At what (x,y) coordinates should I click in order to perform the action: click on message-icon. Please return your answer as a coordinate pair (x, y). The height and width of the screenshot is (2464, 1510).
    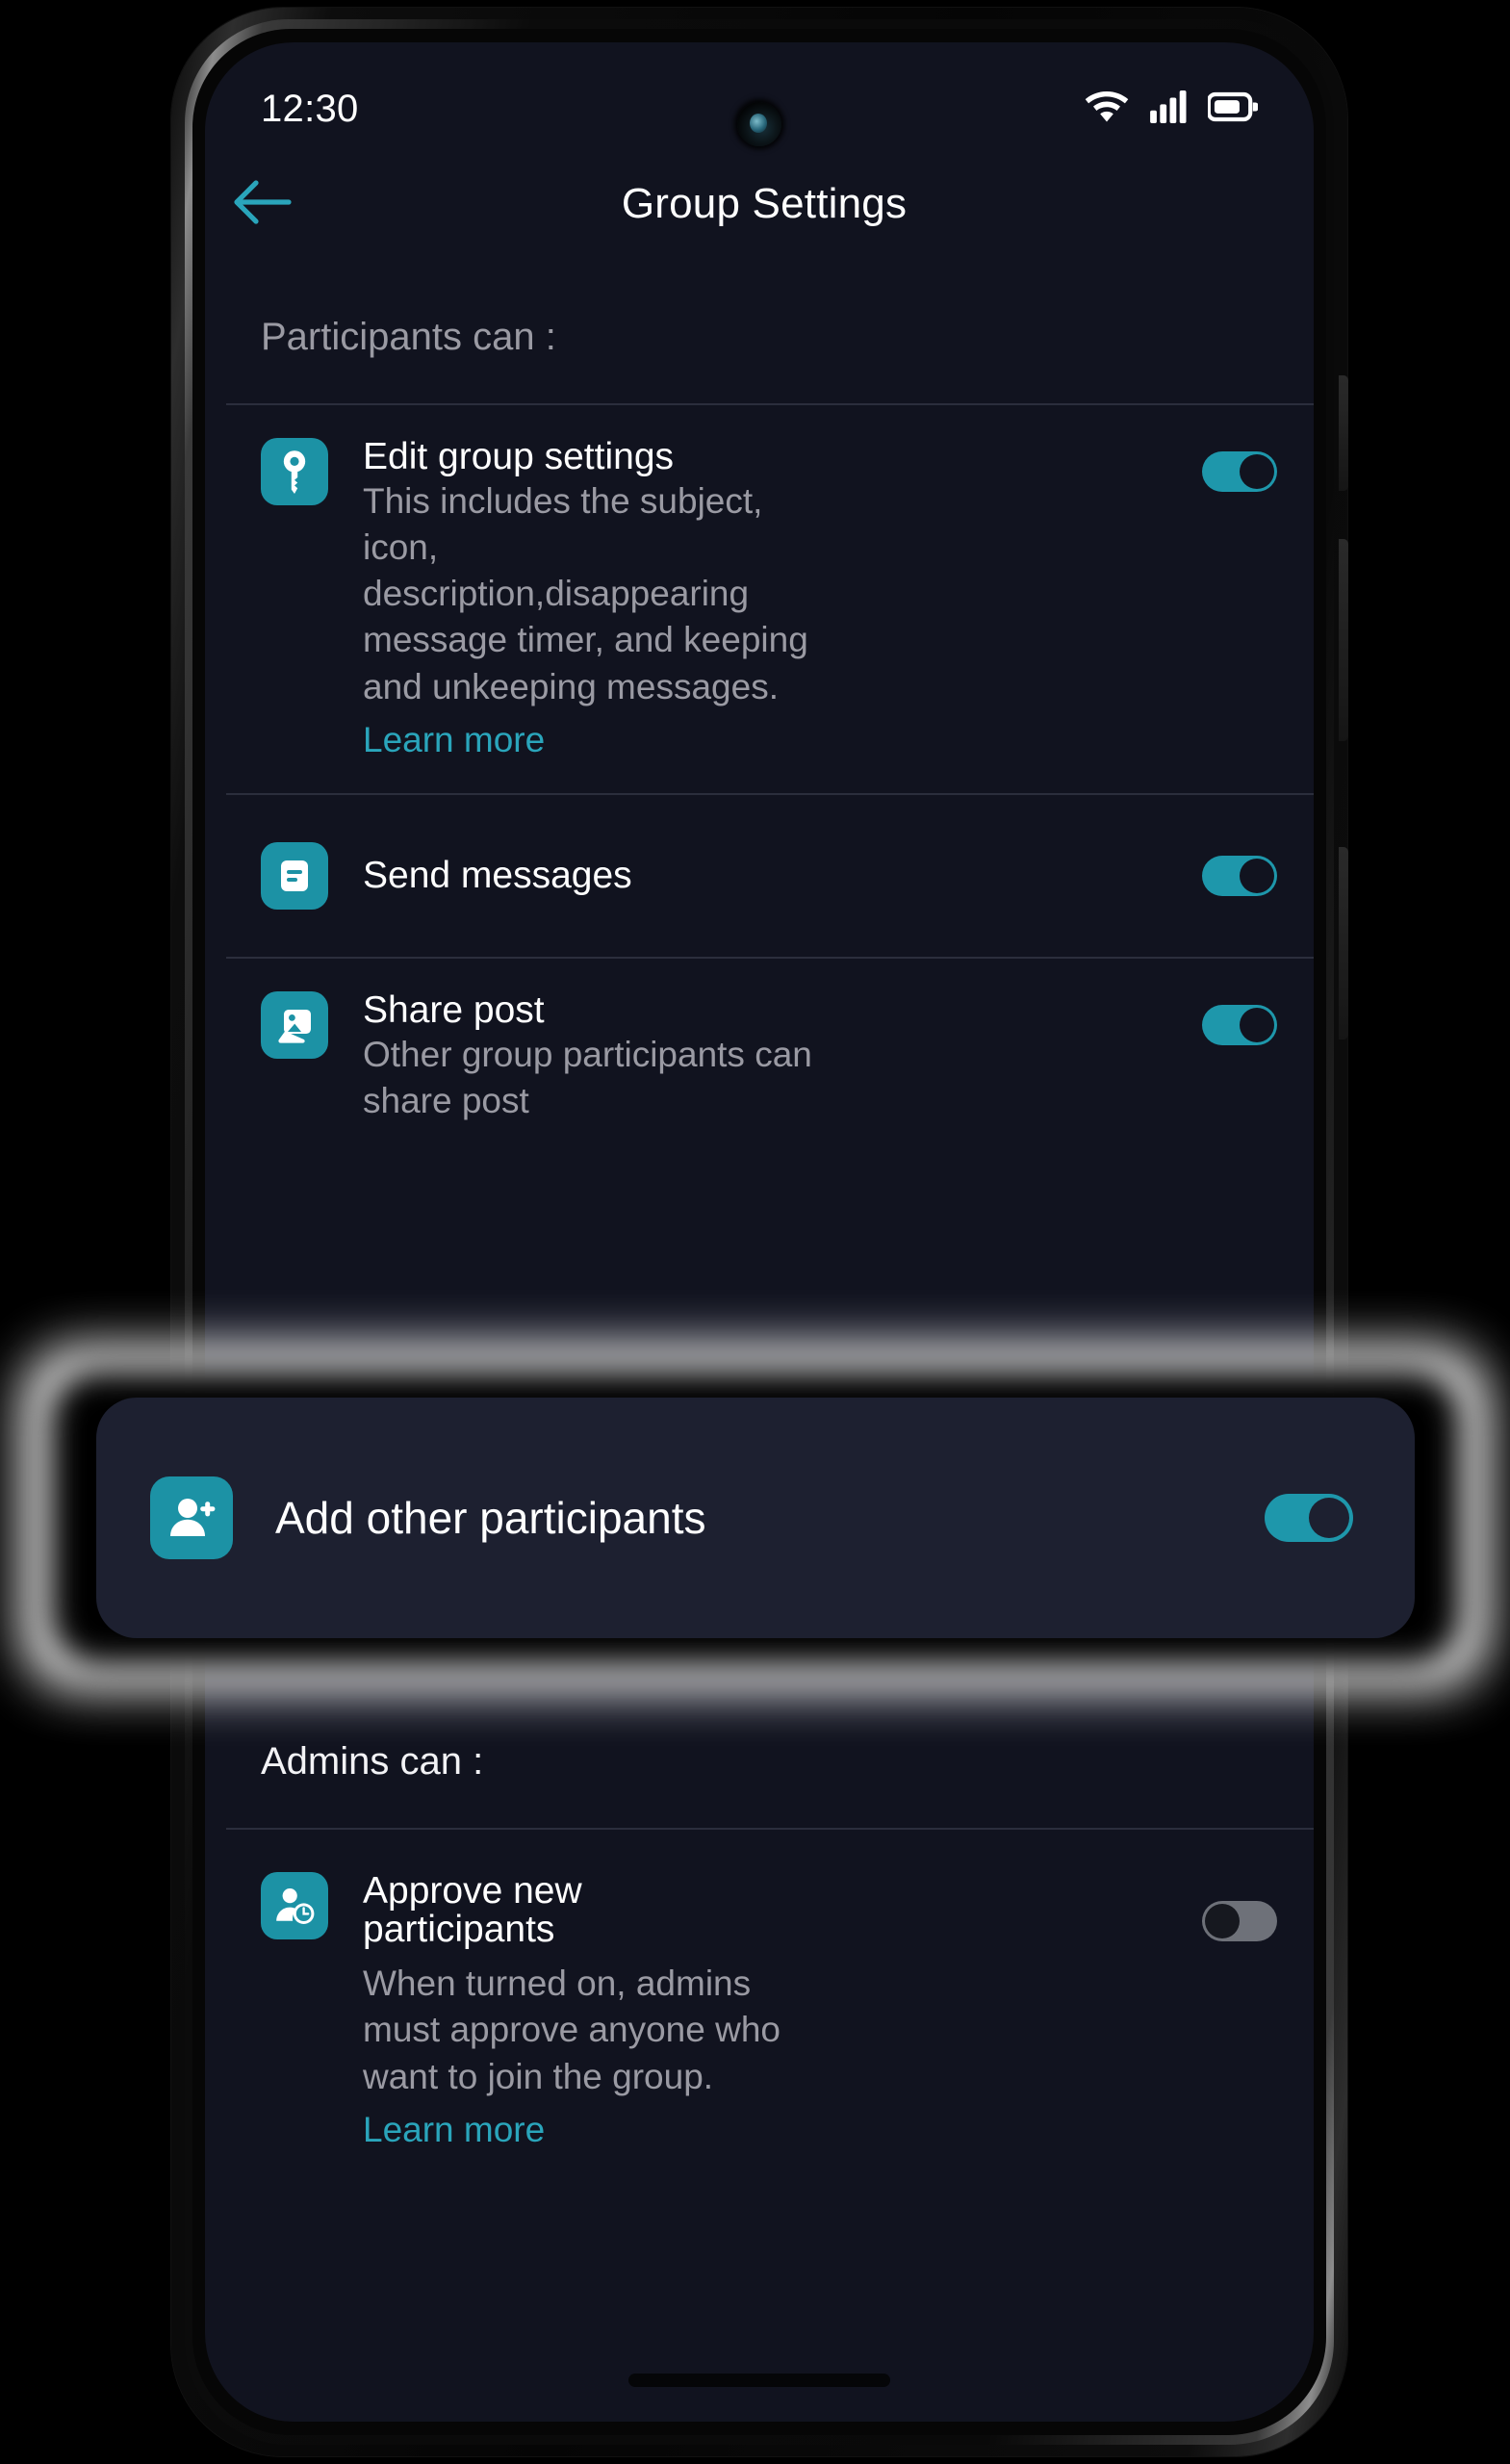
    Looking at the image, I should click on (294, 875).